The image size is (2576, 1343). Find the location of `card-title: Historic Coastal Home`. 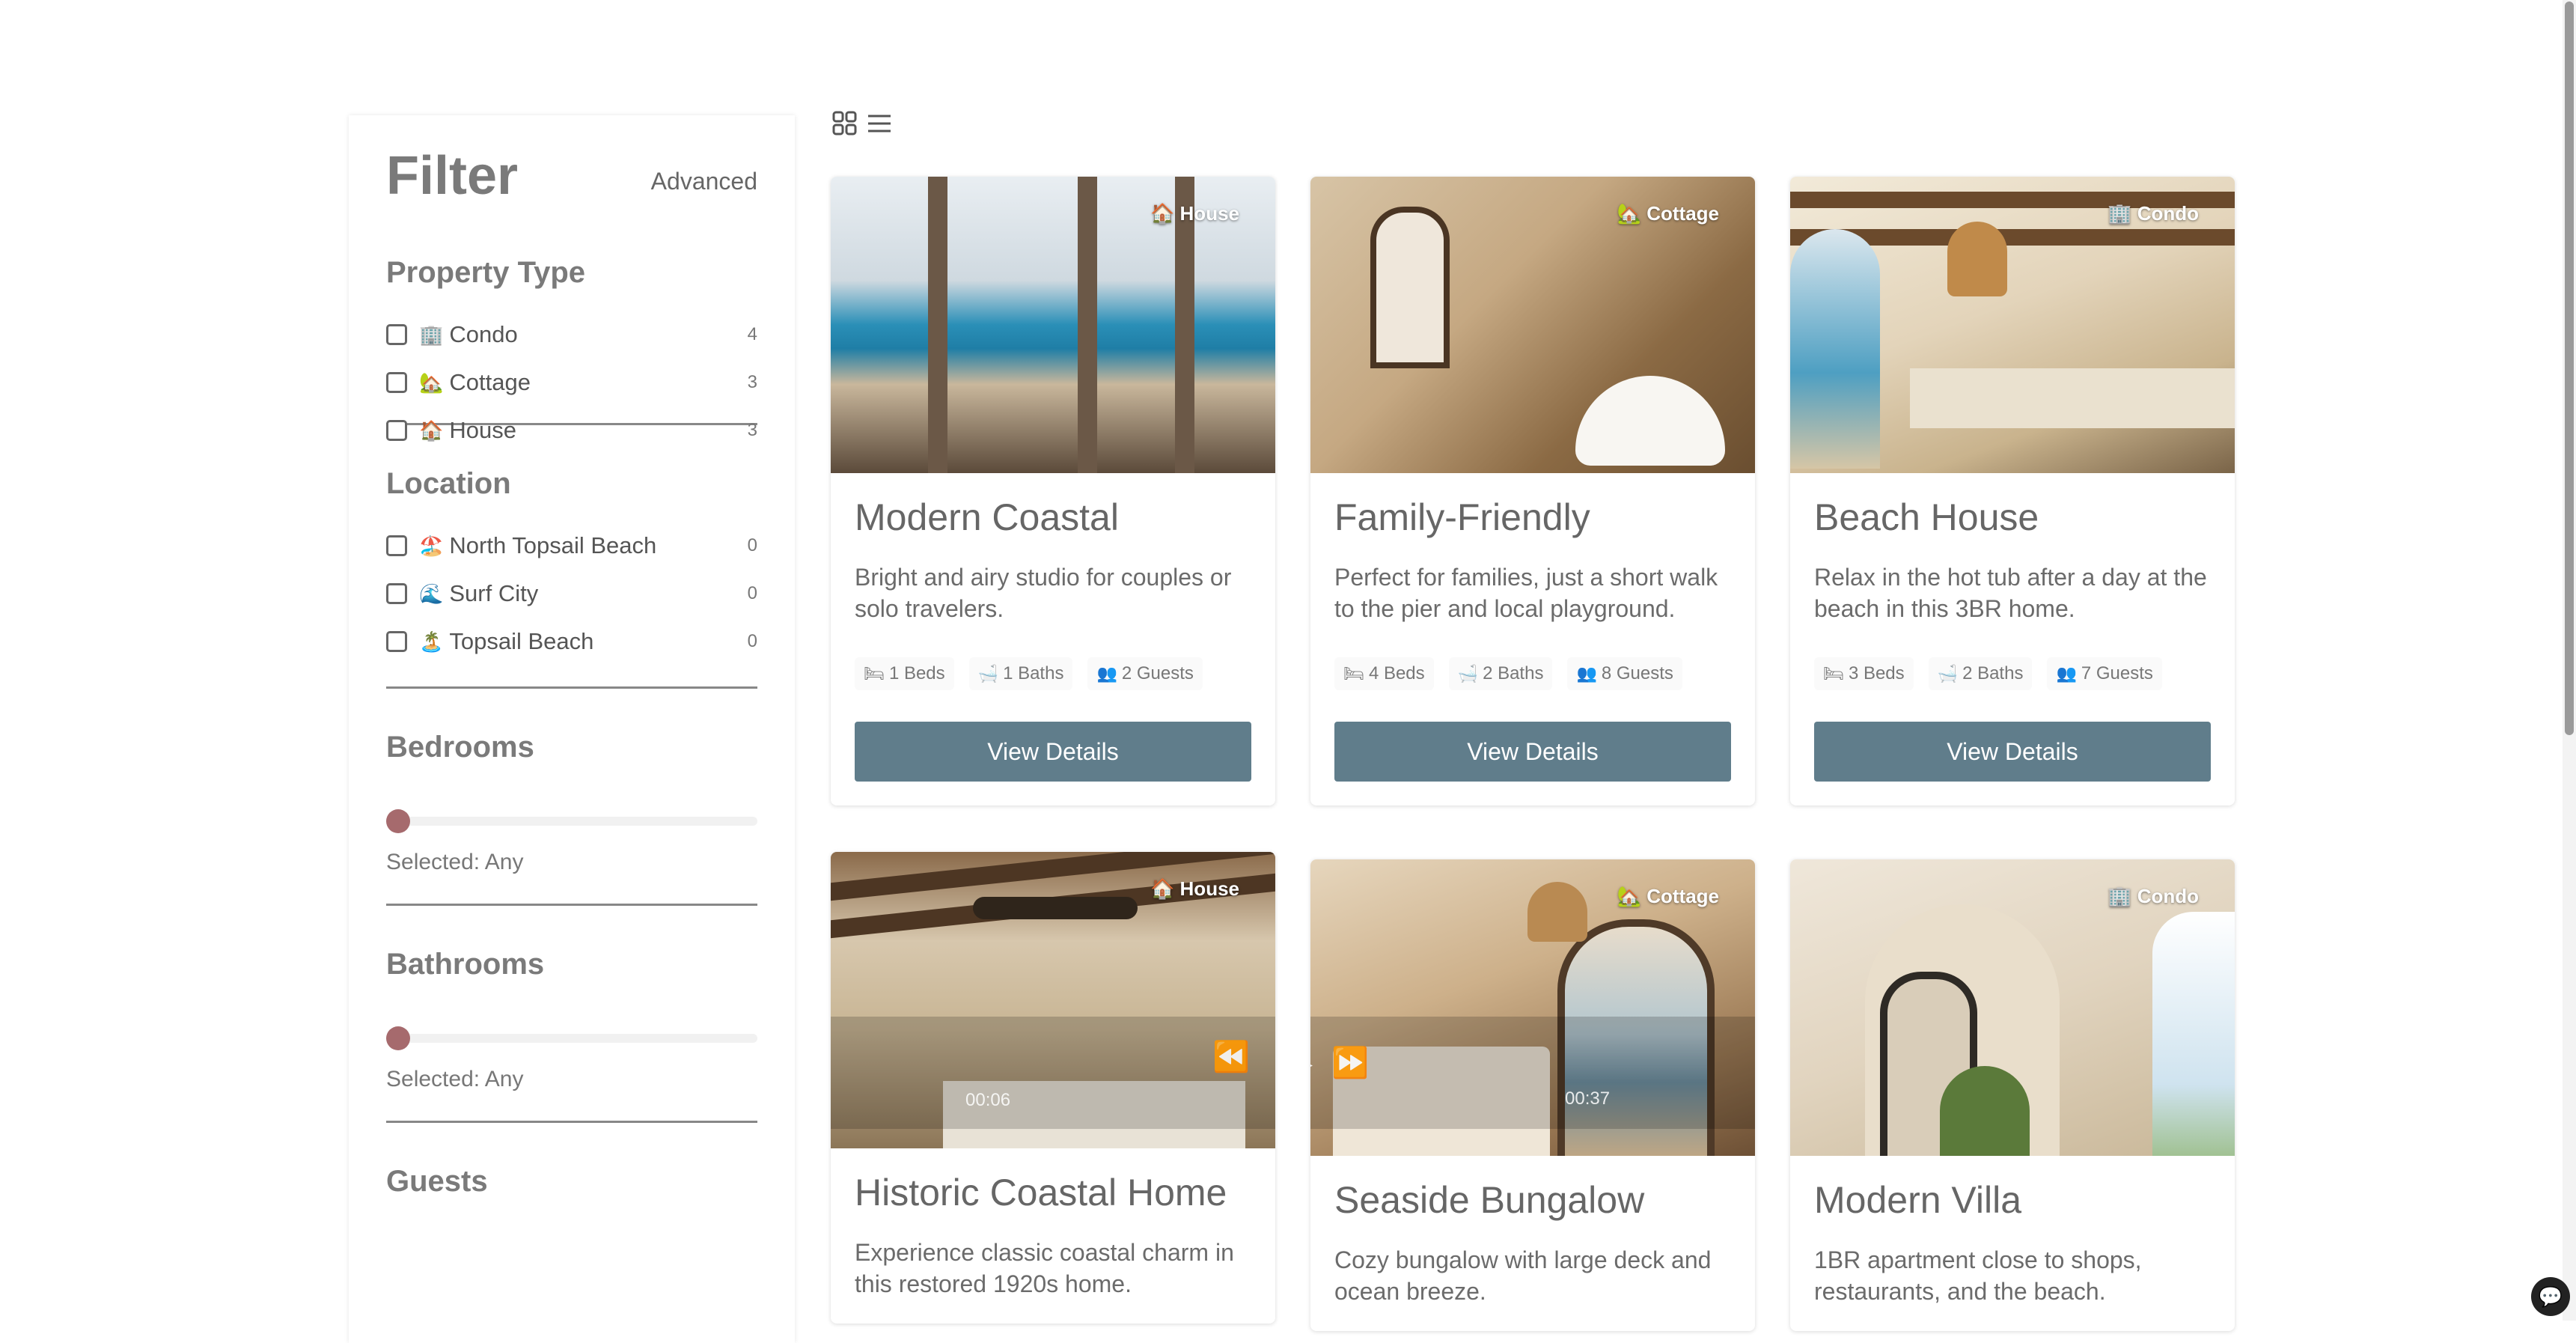

card-title: Historic Coastal Home is located at coordinates (1041, 1192).